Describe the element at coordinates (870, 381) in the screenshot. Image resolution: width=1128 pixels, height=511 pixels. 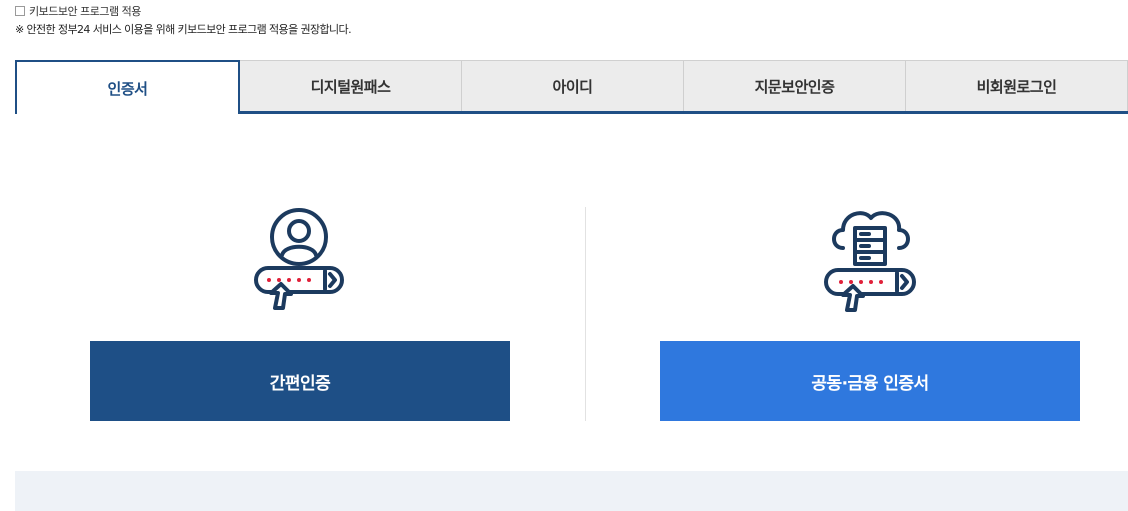
I see `joint-financial-cert-button: 공동·금융 인증서` at that location.